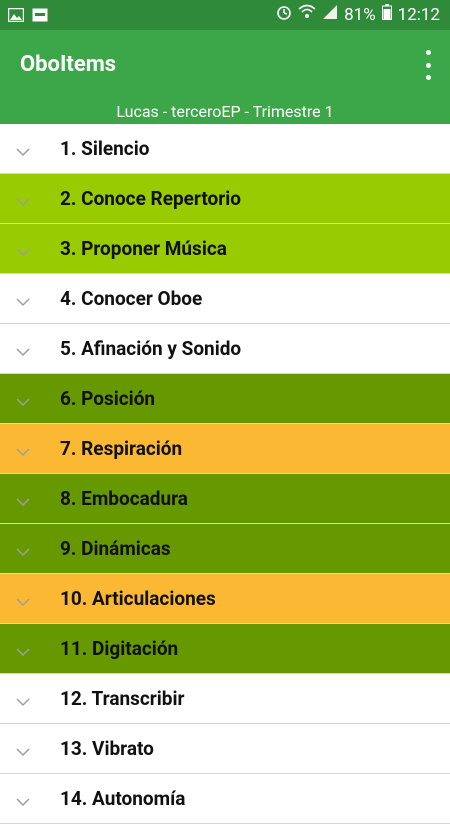 The image size is (450, 824). Describe the element at coordinates (16, 16) in the screenshot. I see `image-notification-icon` at that location.